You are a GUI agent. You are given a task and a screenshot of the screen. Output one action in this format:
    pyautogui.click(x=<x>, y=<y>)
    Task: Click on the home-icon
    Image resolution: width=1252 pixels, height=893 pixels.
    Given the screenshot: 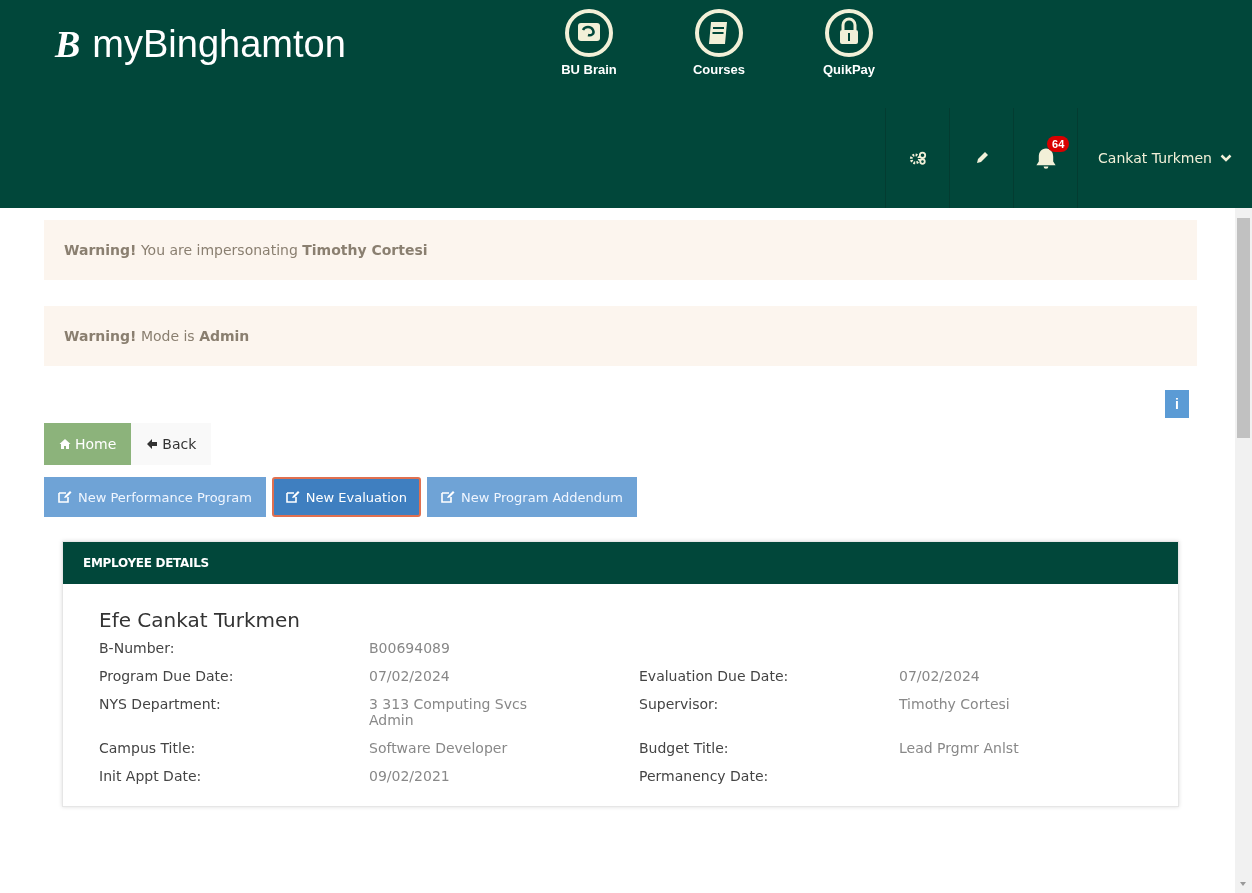 What is the action you would take?
    pyautogui.click(x=65, y=444)
    